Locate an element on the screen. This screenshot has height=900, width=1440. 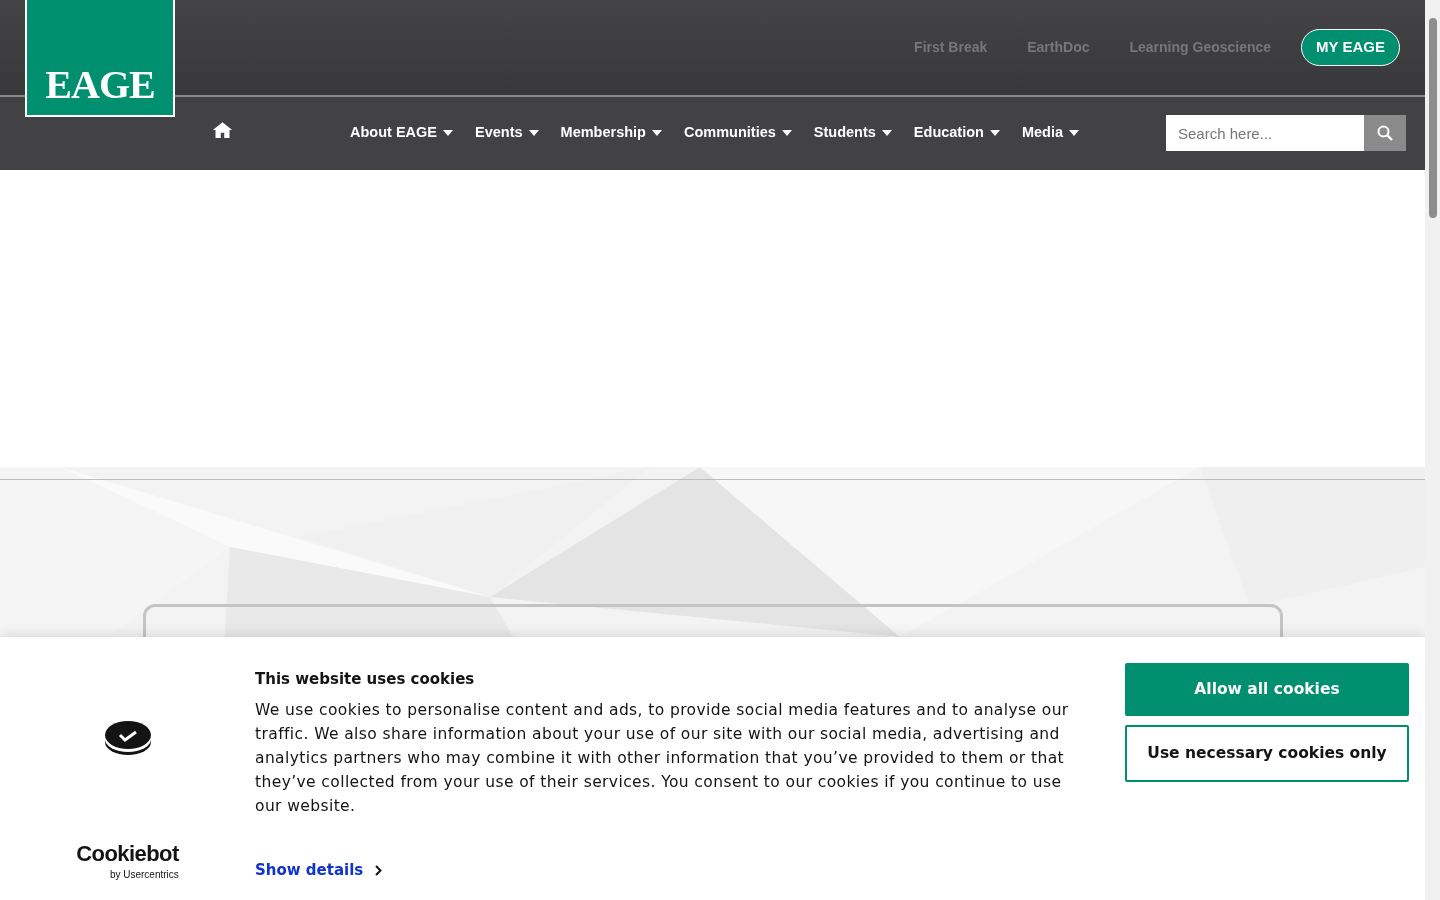
nav-item: Membership is located at coordinates (611, 133).